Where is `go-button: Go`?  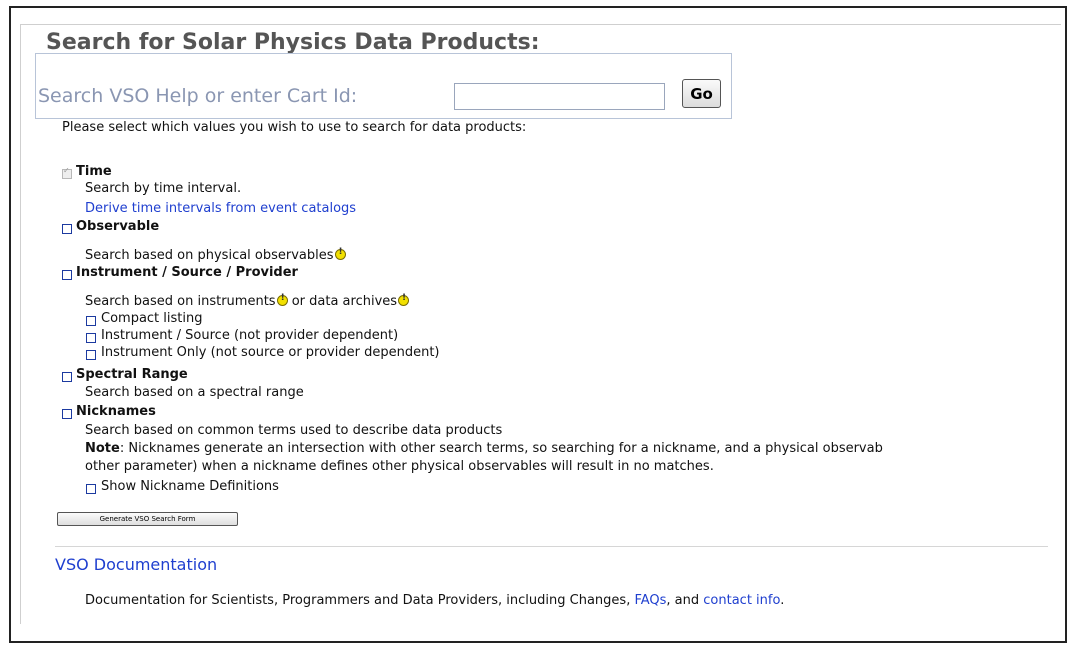 go-button: Go is located at coordinates (701, 93).